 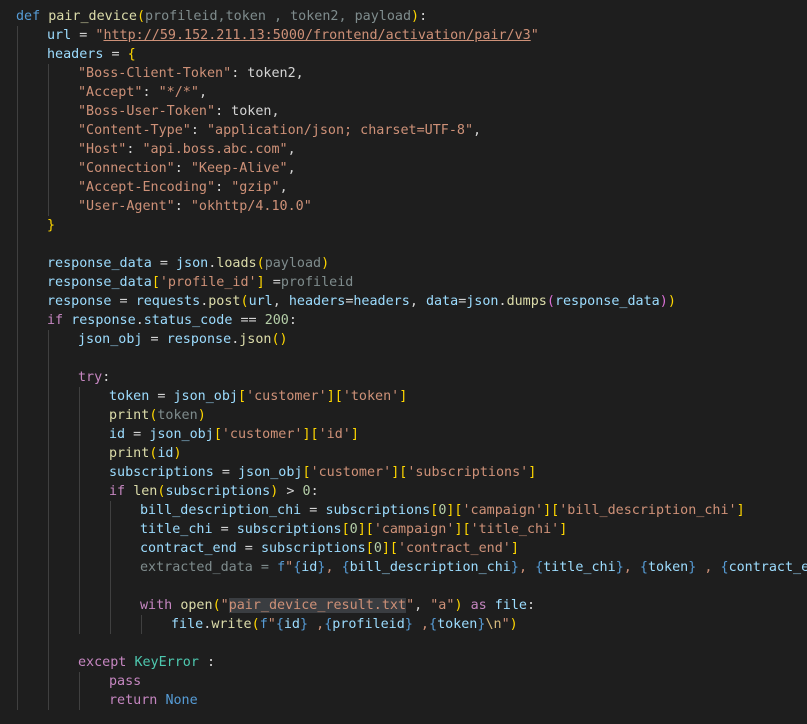 What do you see at coordinates (94, 377) in the screenshot?
I see `code-line: try:` at bounding box center [94, 377].